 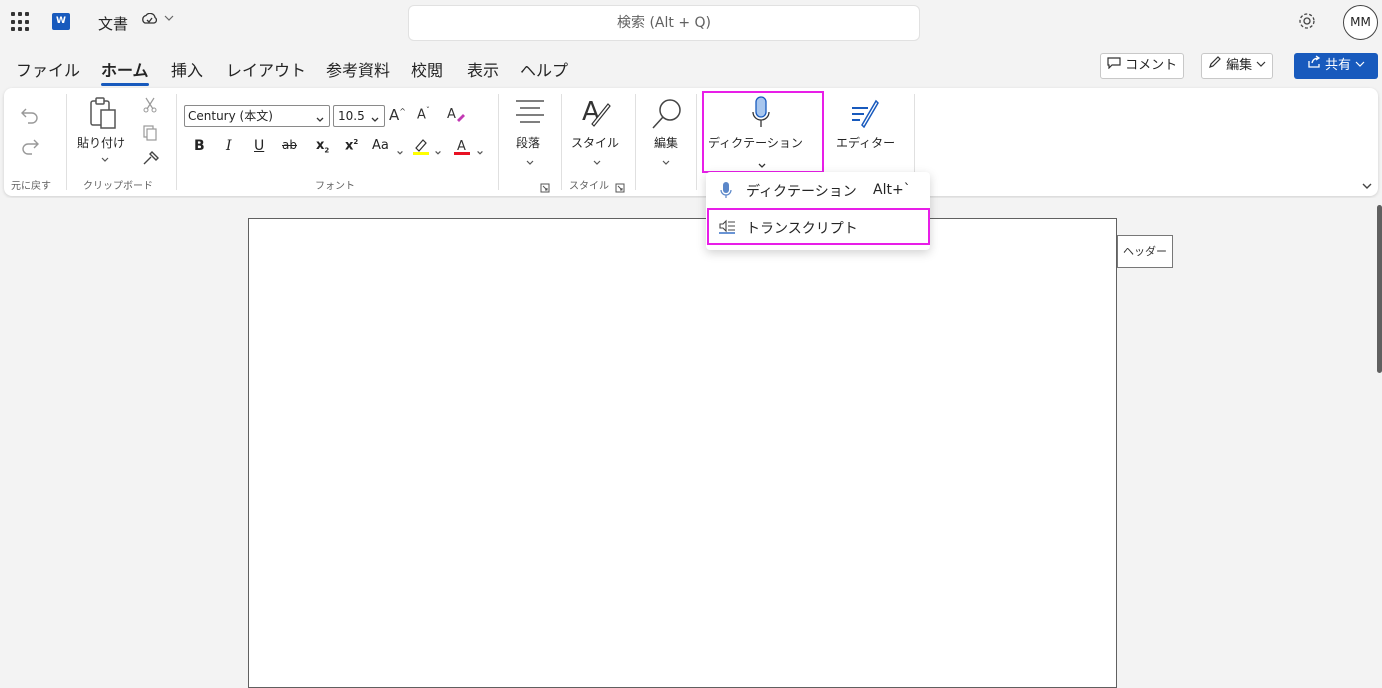 What do you see at coordinates (1145, 251) in the screenshot?
I see `header-tag: ヘッダー` at bounding box center [1145, 251].